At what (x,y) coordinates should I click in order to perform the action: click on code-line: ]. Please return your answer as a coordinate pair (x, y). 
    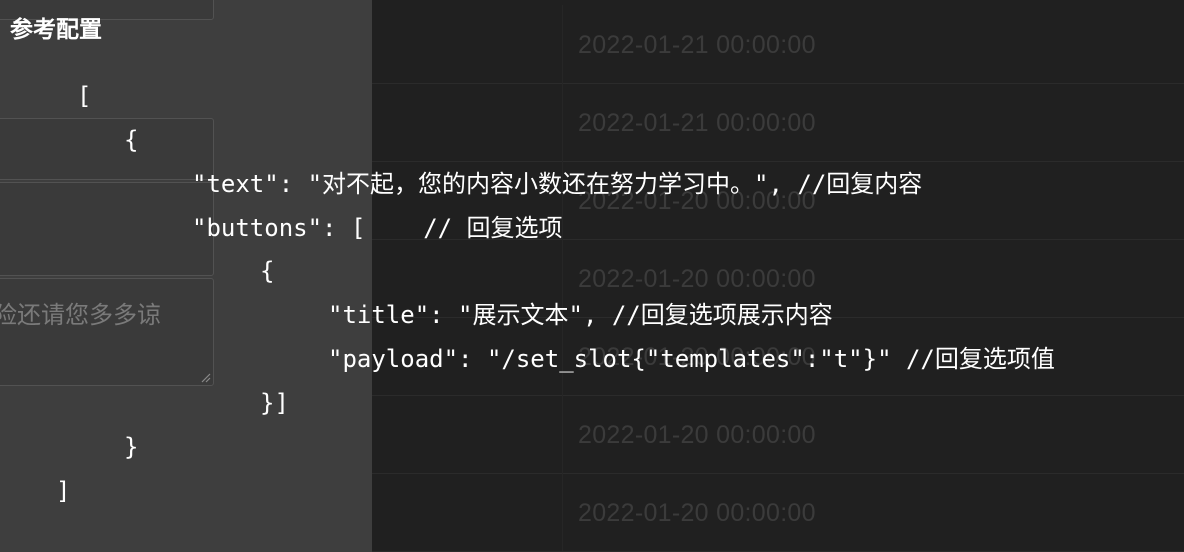
    Looking at the image, I should click on (63, 491).